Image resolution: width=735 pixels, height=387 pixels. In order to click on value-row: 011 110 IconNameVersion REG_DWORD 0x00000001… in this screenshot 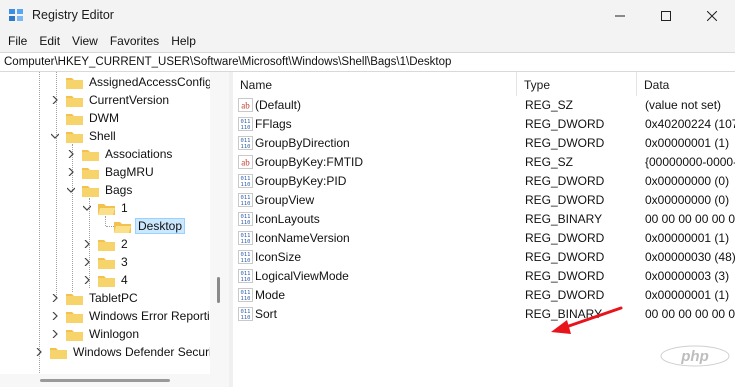, I will do `click(484, 238)`.